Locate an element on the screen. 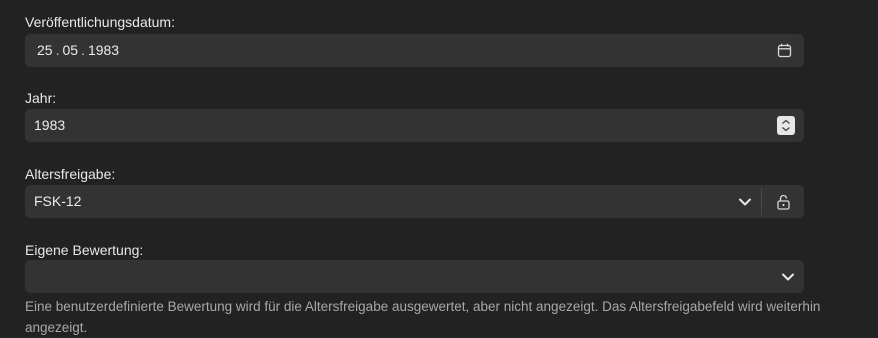 This screenshot has width=878, height=338. release-date-value: 25. 05. 1983 is located at coordinates (78, 50).